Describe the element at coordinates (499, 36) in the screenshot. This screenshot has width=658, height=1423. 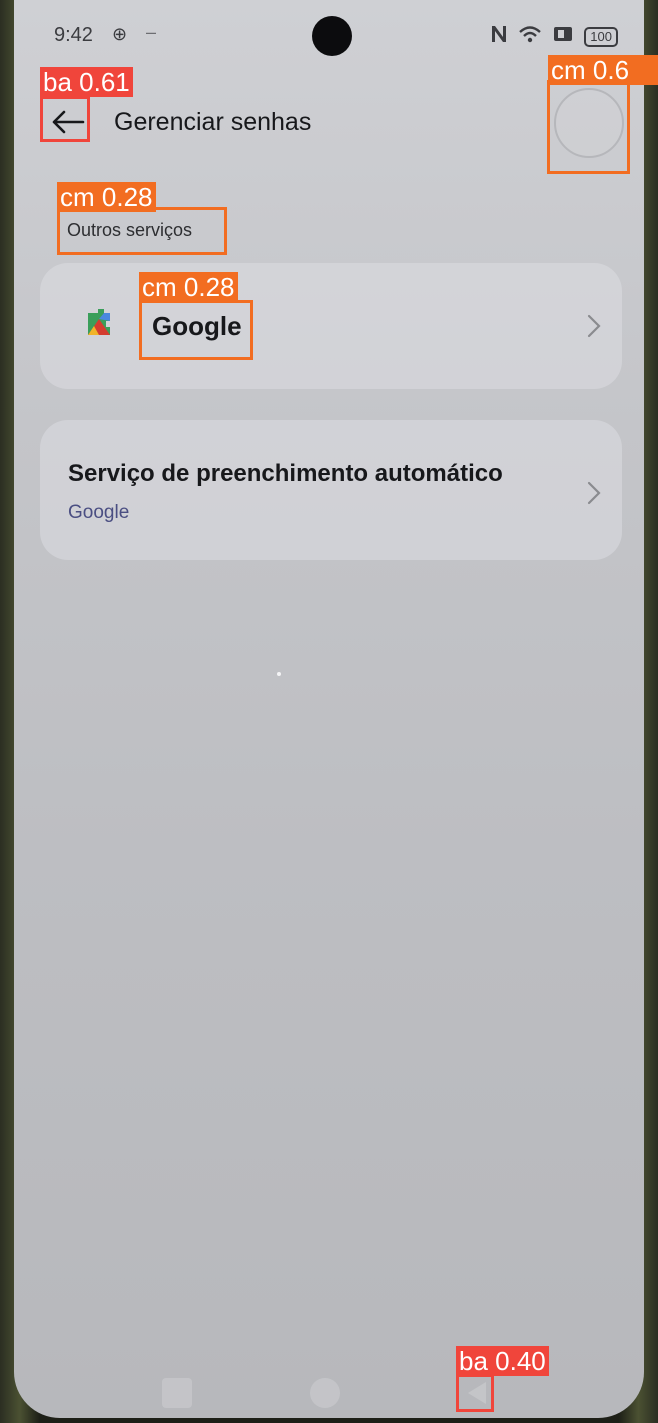
I see `nfc-icon` at that location.